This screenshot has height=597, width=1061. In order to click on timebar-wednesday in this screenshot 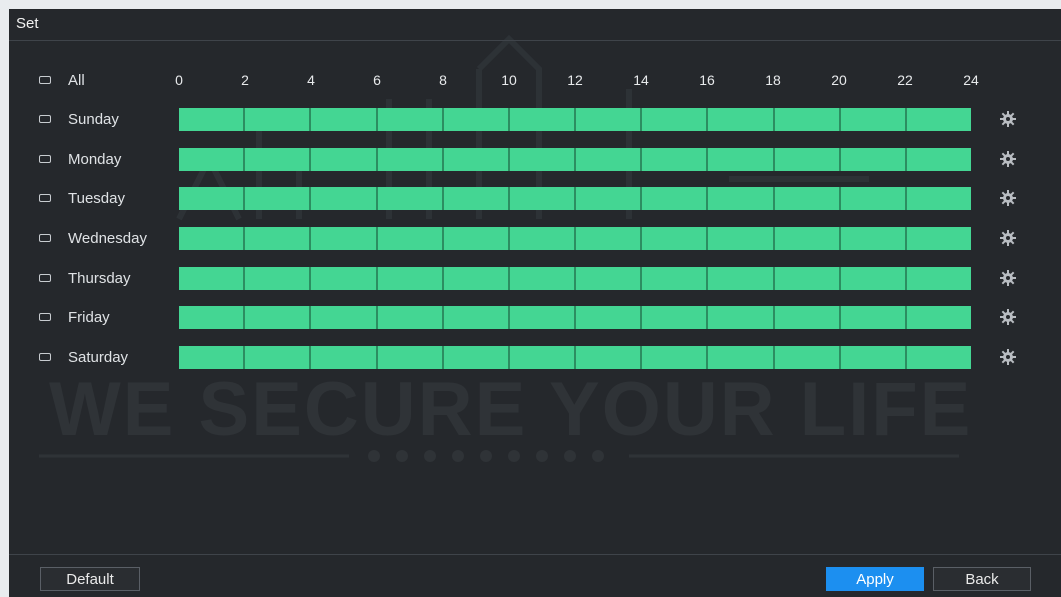, I will do `click(575, 238)`.